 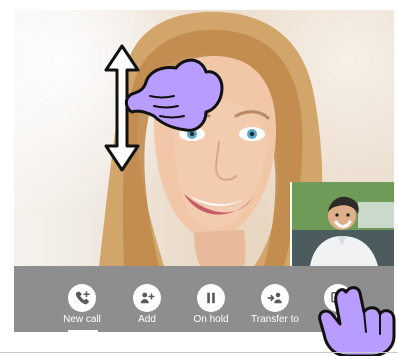 I want to click on phone-plus-icon, so click(x=82, y=298).